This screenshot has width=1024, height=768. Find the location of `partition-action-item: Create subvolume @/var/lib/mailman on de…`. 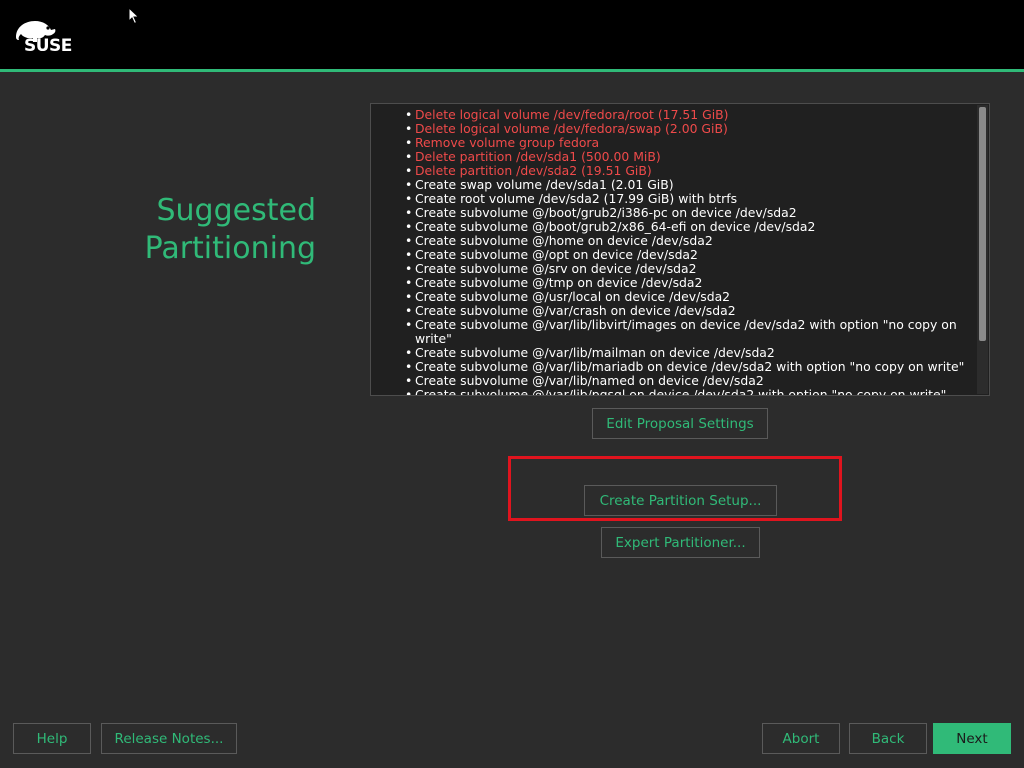

partition-action-item: Create subvolume @/var/lib/mailman on de… is located at coordinates (685, 353).